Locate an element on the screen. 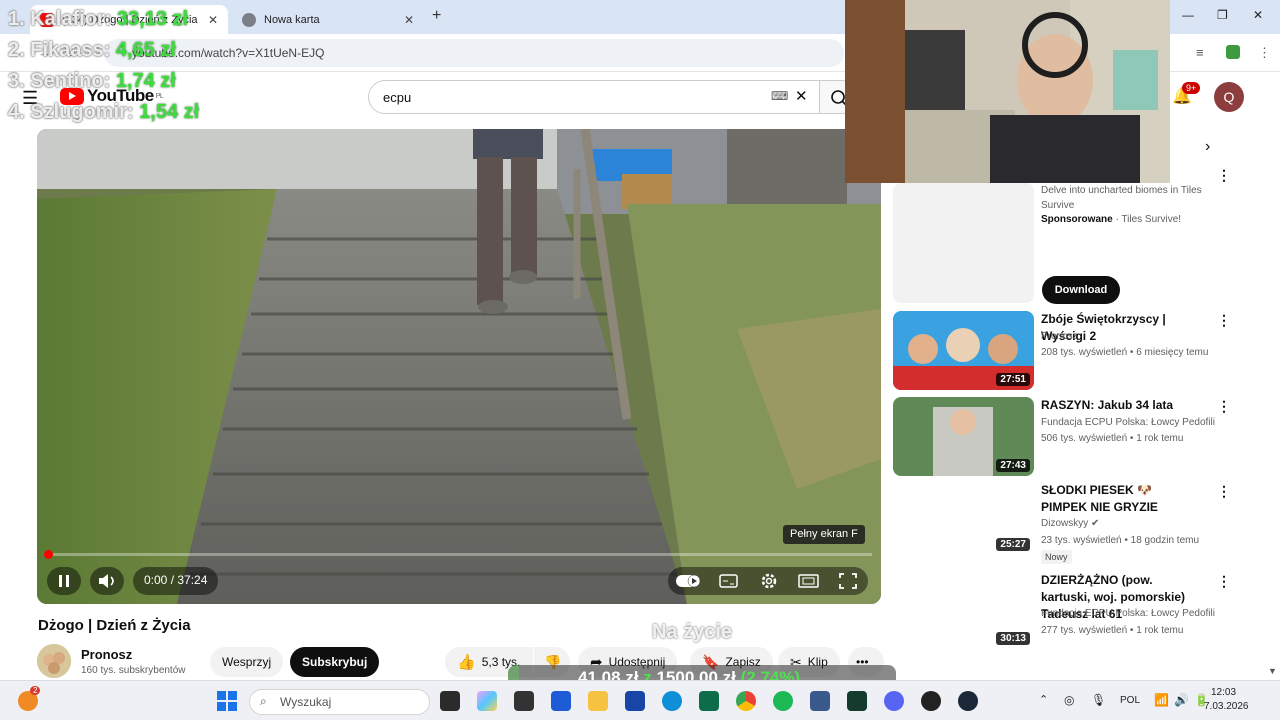  autoplay-toggle-icon is located at coordinates (690, 581).